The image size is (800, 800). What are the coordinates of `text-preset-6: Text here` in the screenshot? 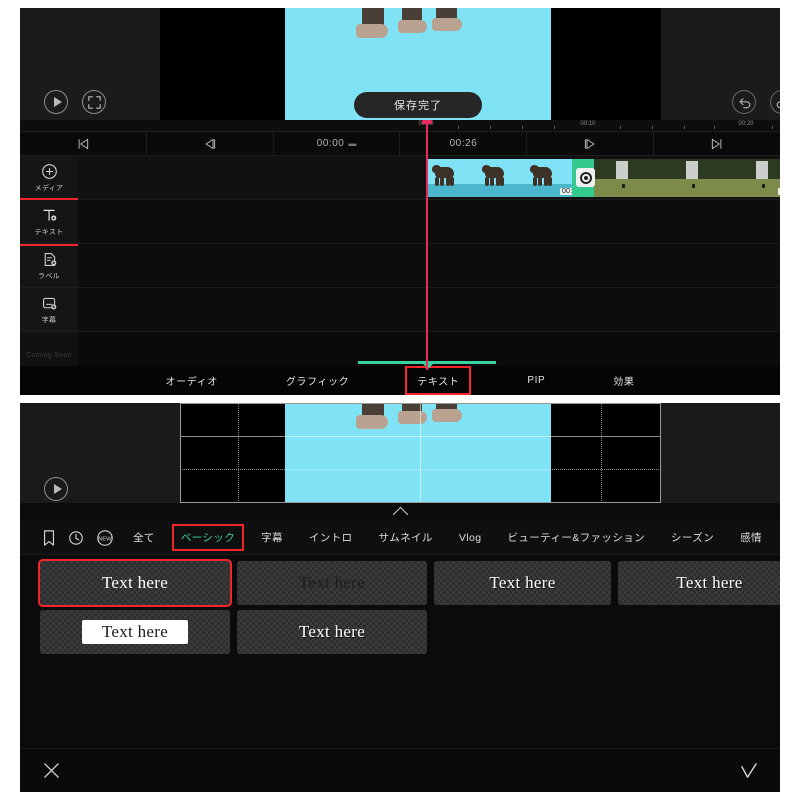 It's located at (332, 632).